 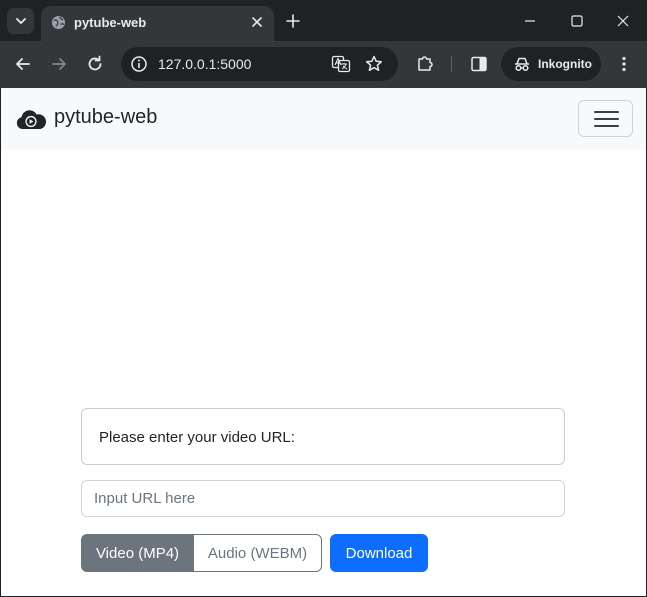 I want to click on globe-icon, so click(x=58, y=22).